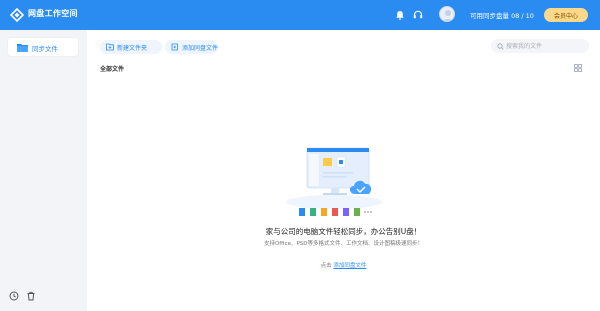 The height and width of the screenshot is (311, 600). What do you see at coordinates (112, 69) in the screenshot?
I see `breadcrumb: 全部文件` at bounding box center [112, 69].